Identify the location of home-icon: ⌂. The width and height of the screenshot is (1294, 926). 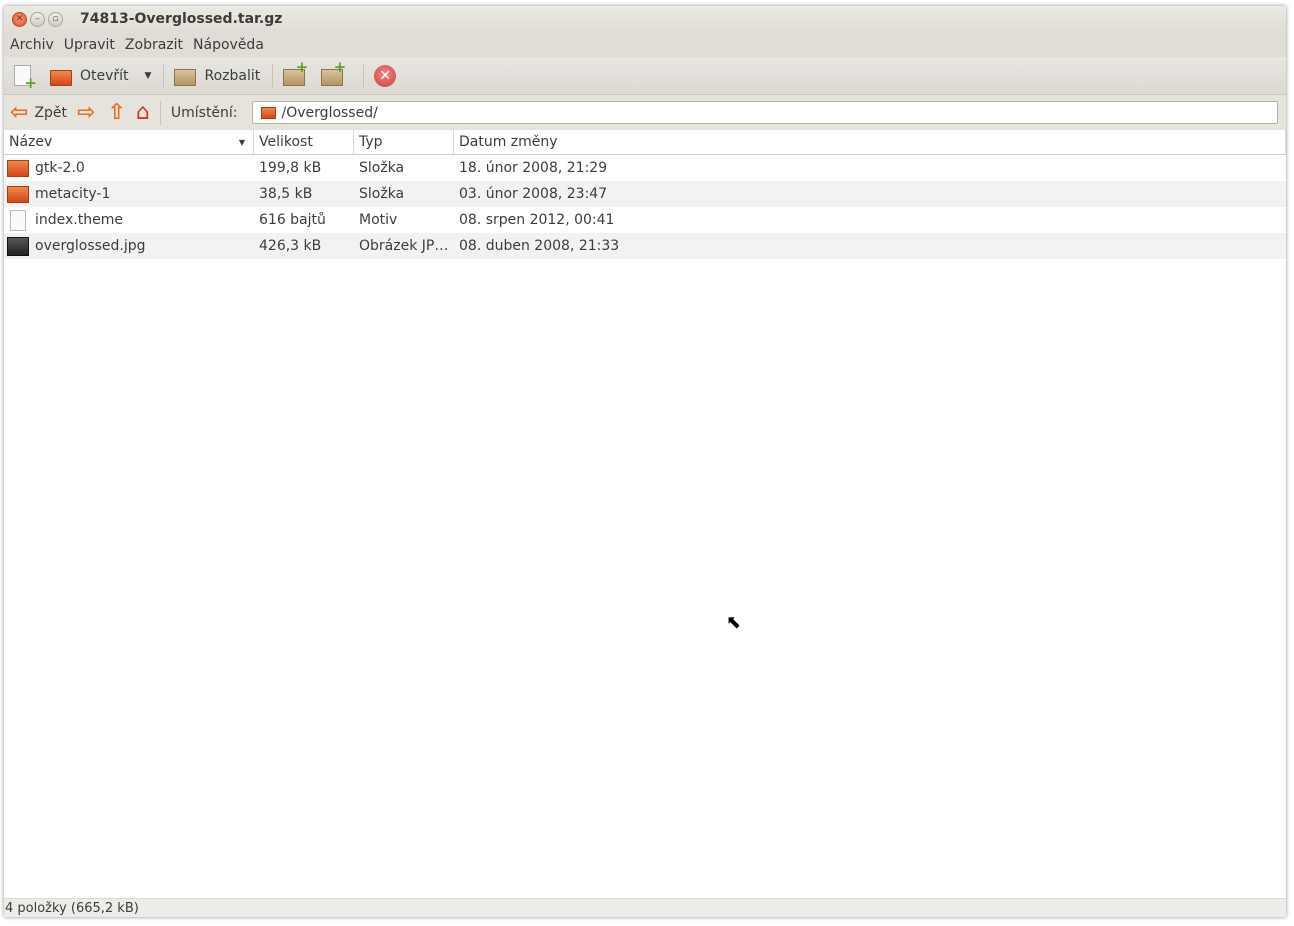
(143, 112).